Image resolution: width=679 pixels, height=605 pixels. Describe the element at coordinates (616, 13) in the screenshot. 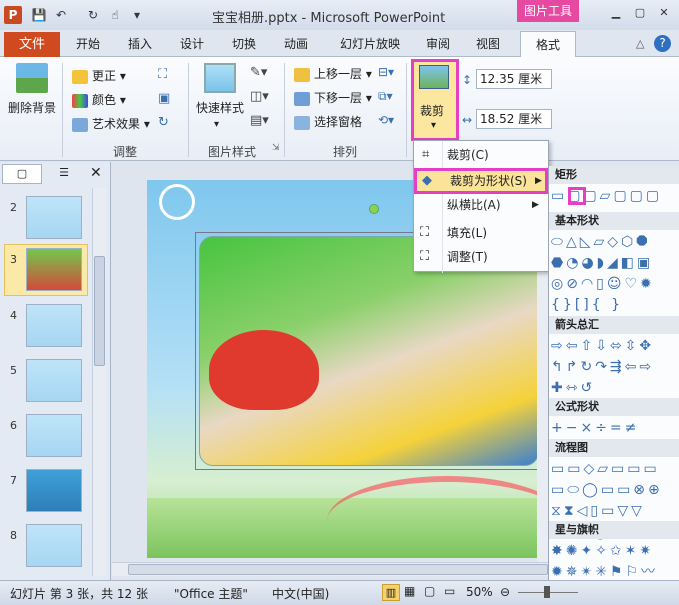

I see `minimize-icon: ▁` at that location.